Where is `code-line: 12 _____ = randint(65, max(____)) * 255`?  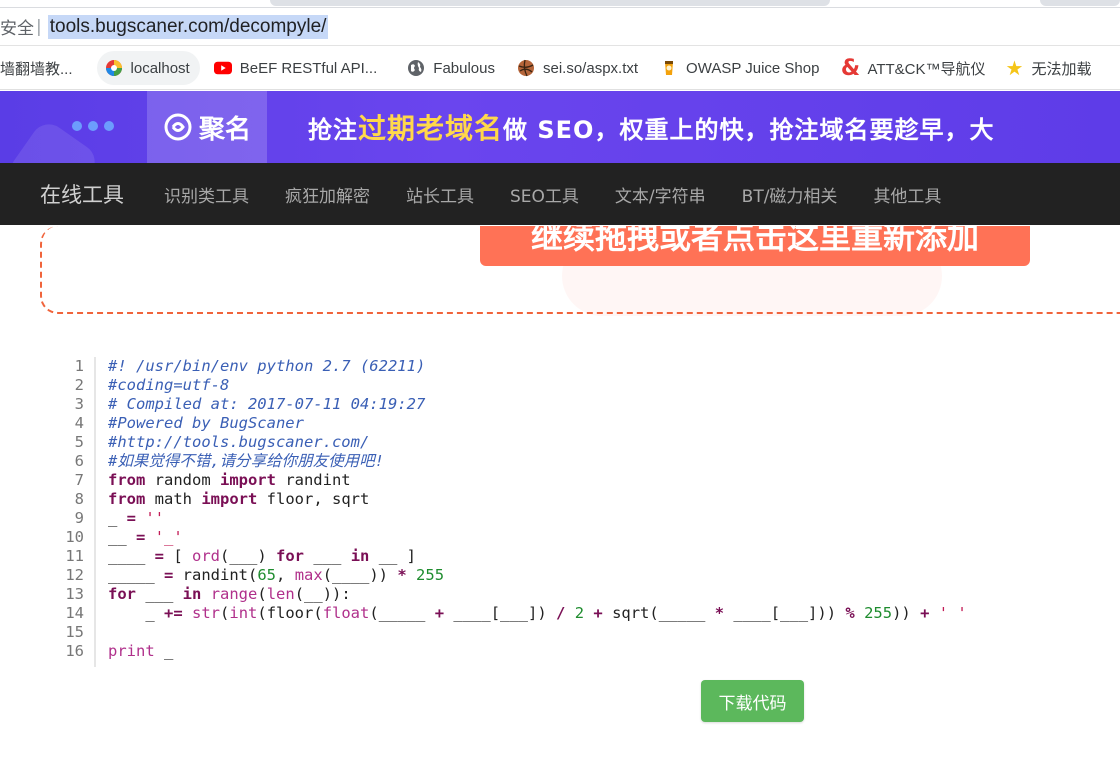
code-line: 12 _____ = randint(65, max(____)) * 255 is located at coordinates (589, 575).